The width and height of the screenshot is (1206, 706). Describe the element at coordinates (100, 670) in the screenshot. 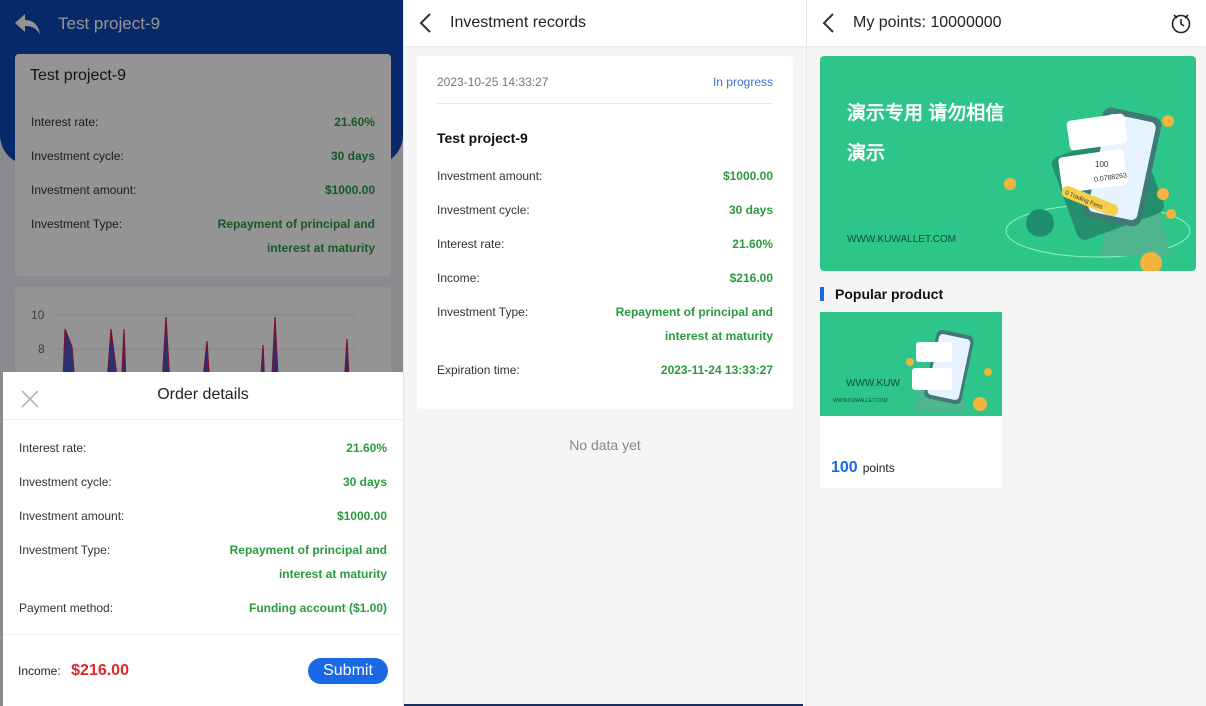

I see `income-value: $216.00` at that location.